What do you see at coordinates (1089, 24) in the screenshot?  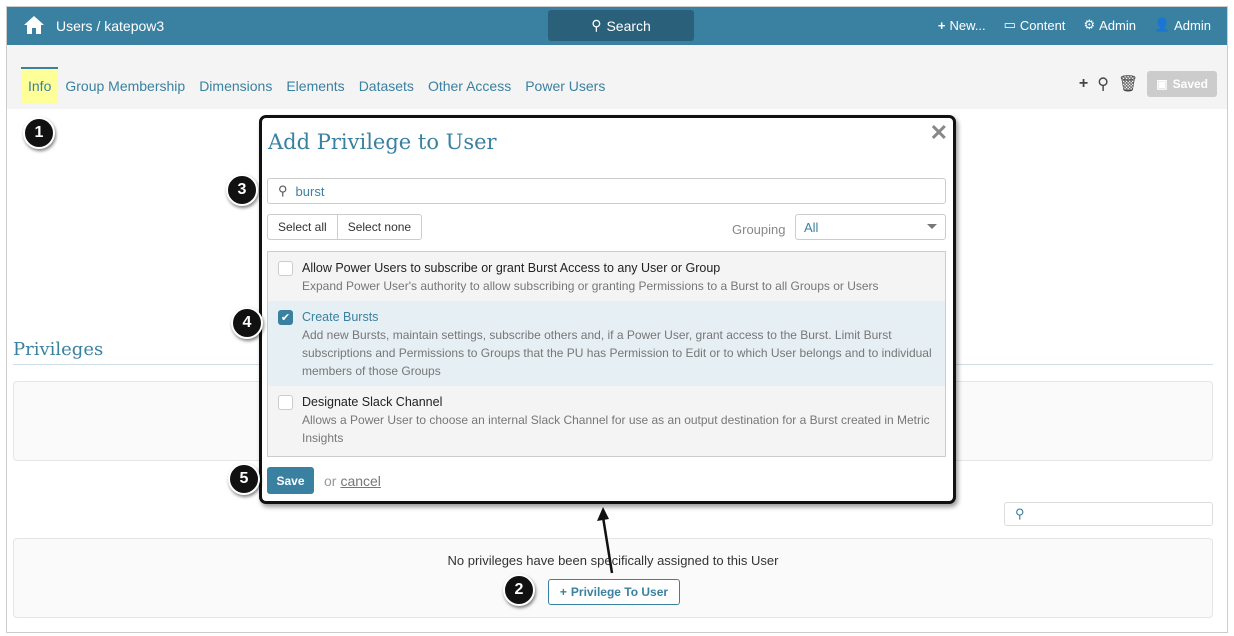 I see `gear-icon: ⚙` at bounding box center [1089, 24].